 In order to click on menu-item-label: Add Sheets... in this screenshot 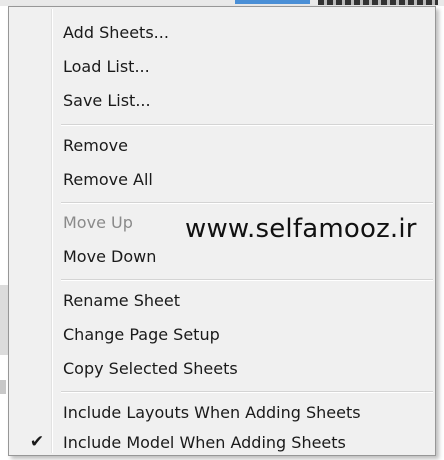, I will do `click(116, 32)`.